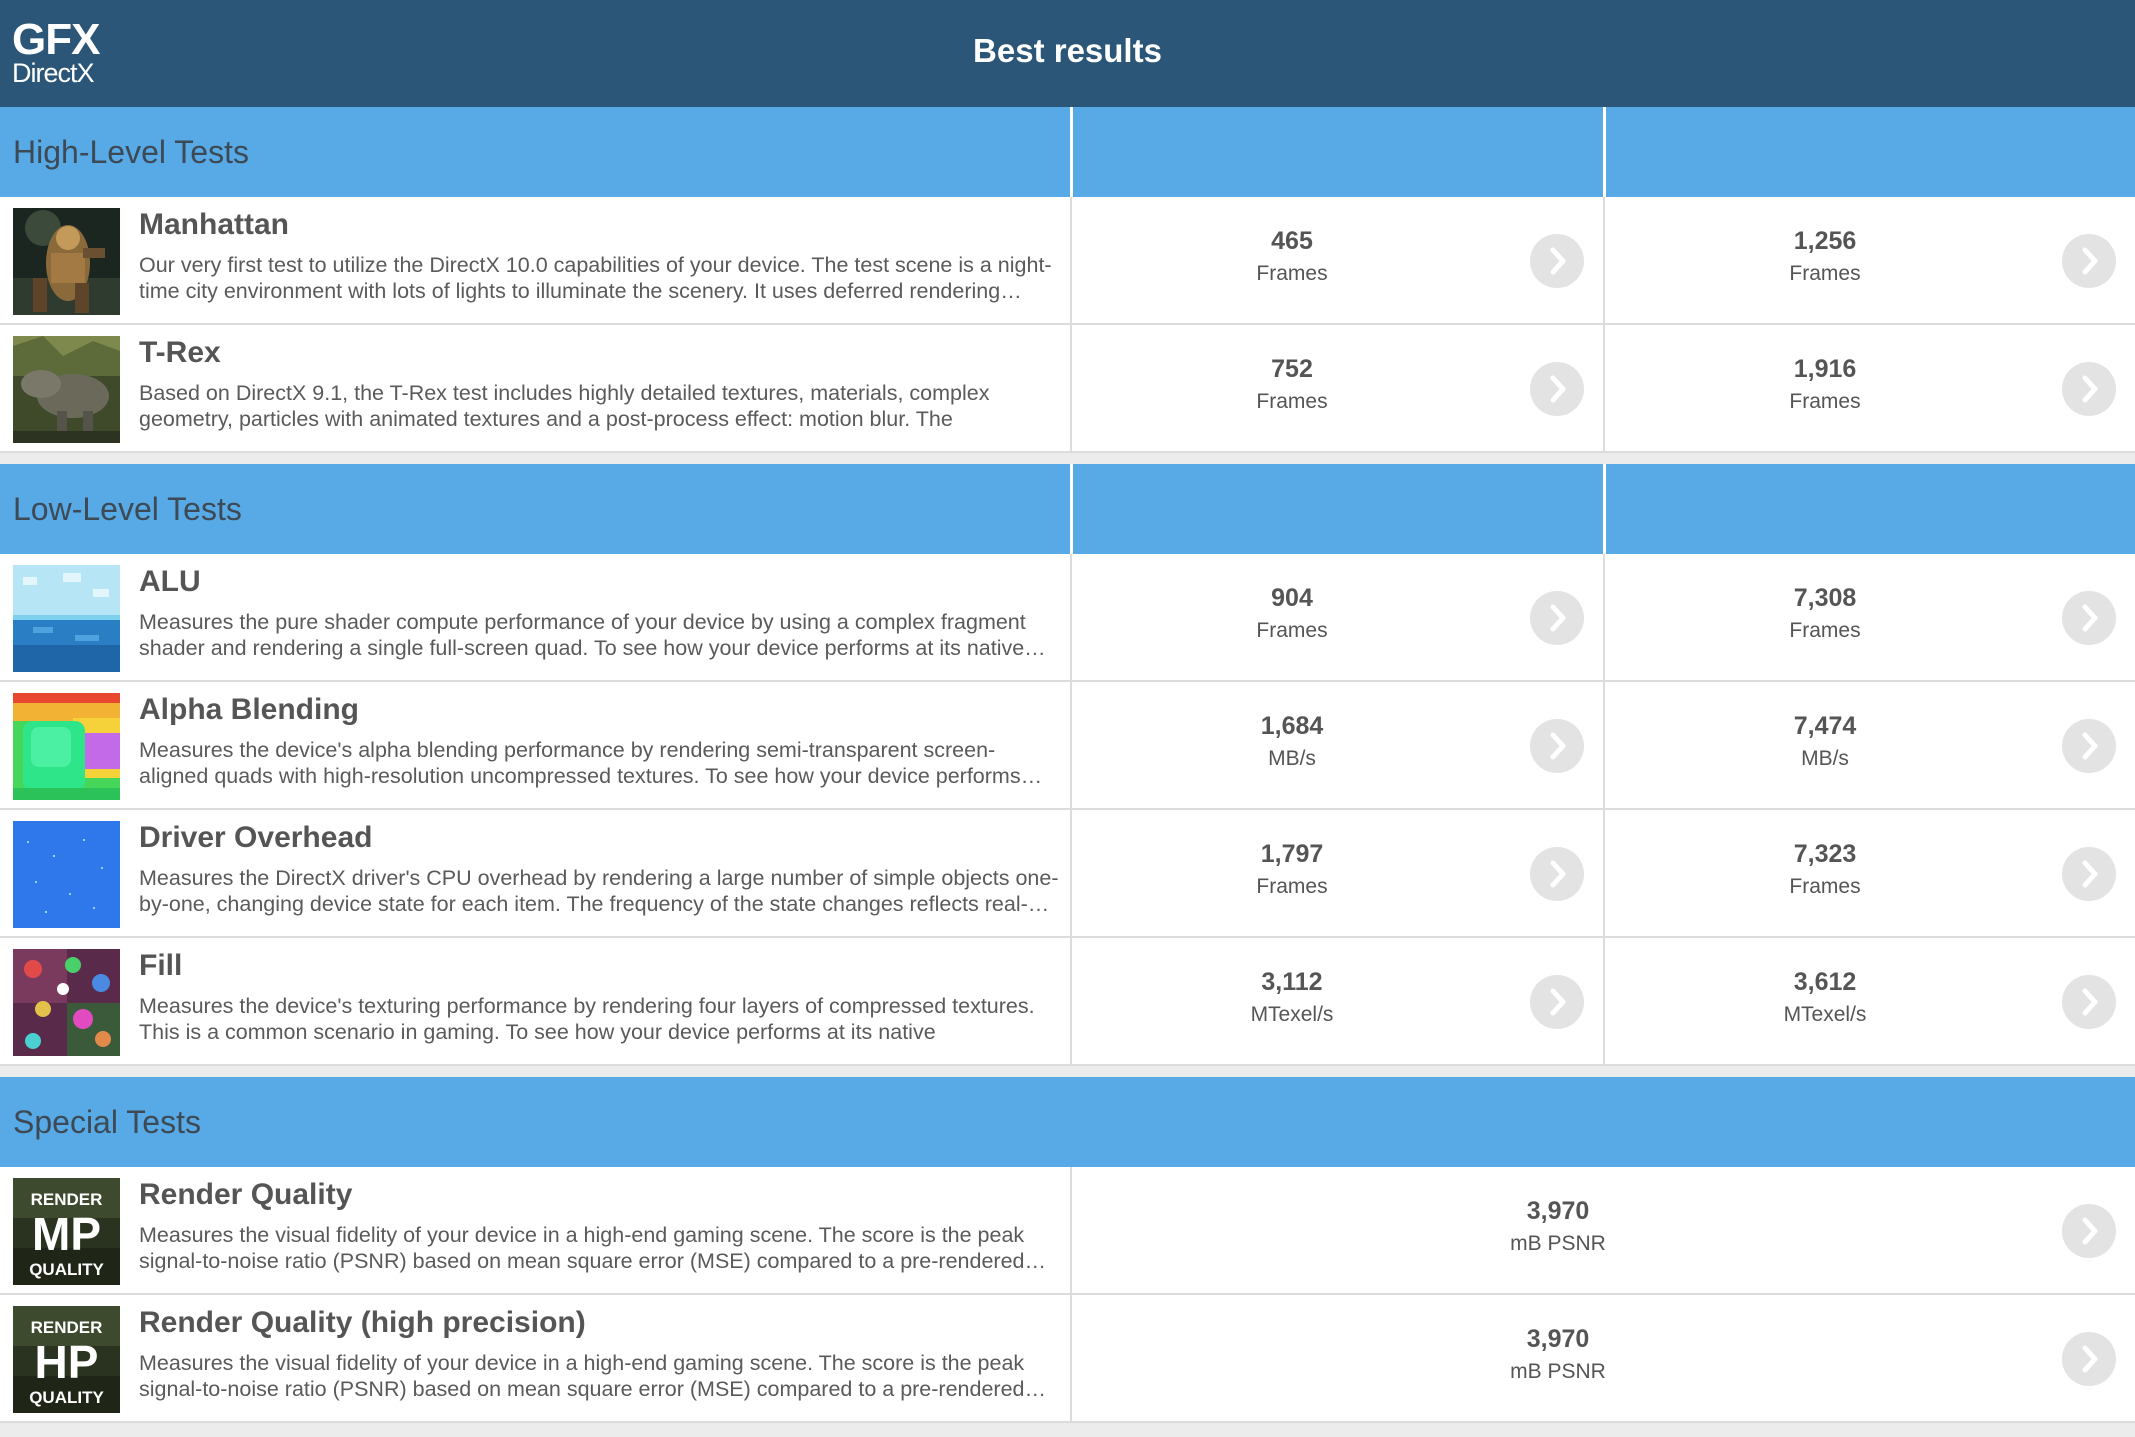 This screenshot has width=2135, height=1437. What do you see at coordinates (1292, 854) in the screenshot?
I see `score-value: 1,797` at bounding box center [1292, 854].